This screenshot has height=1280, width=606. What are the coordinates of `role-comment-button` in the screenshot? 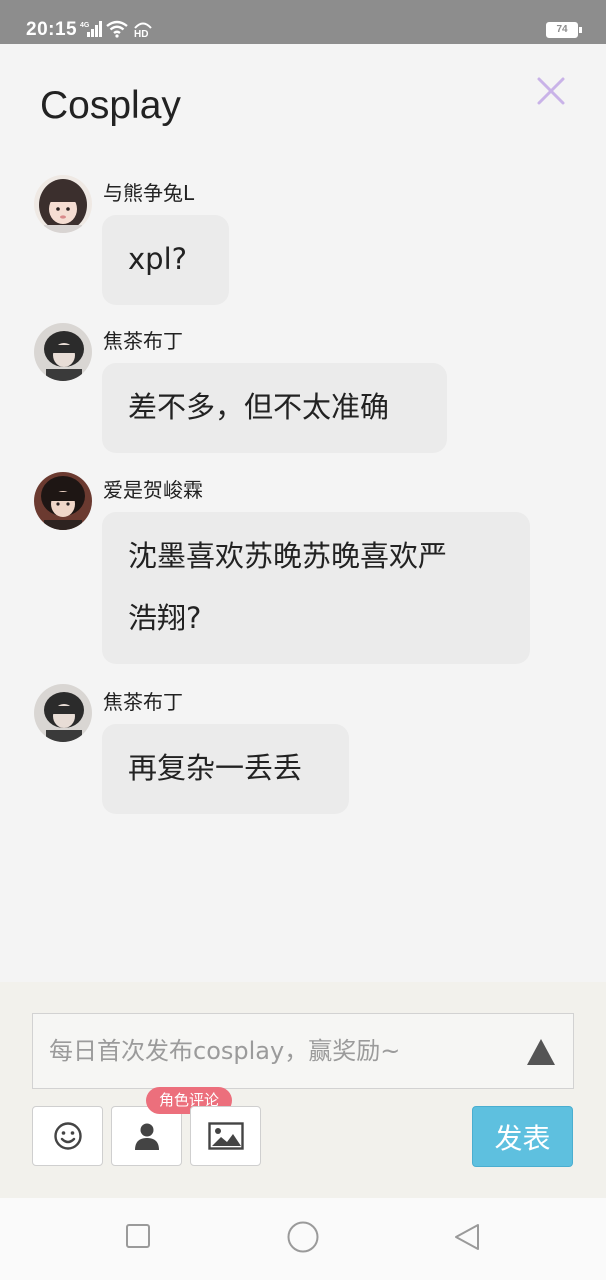 It's located at (146, 1136).